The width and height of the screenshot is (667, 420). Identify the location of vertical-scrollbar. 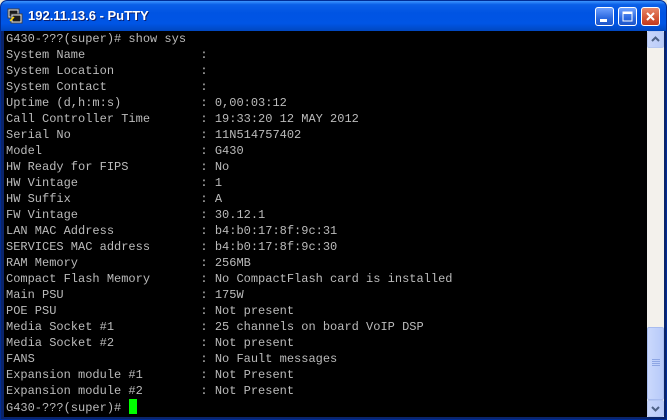
(655, 224).